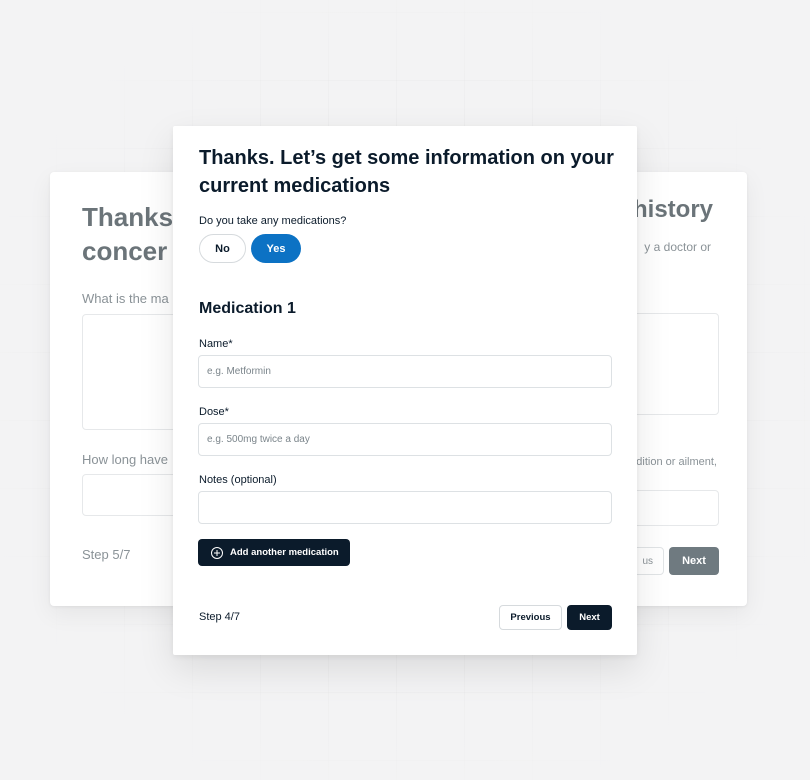 The image size is (810, 780). What do you see at coordinates (405, 371) in the screenshot?
I see `name-input` at bounding box center [405, 371].